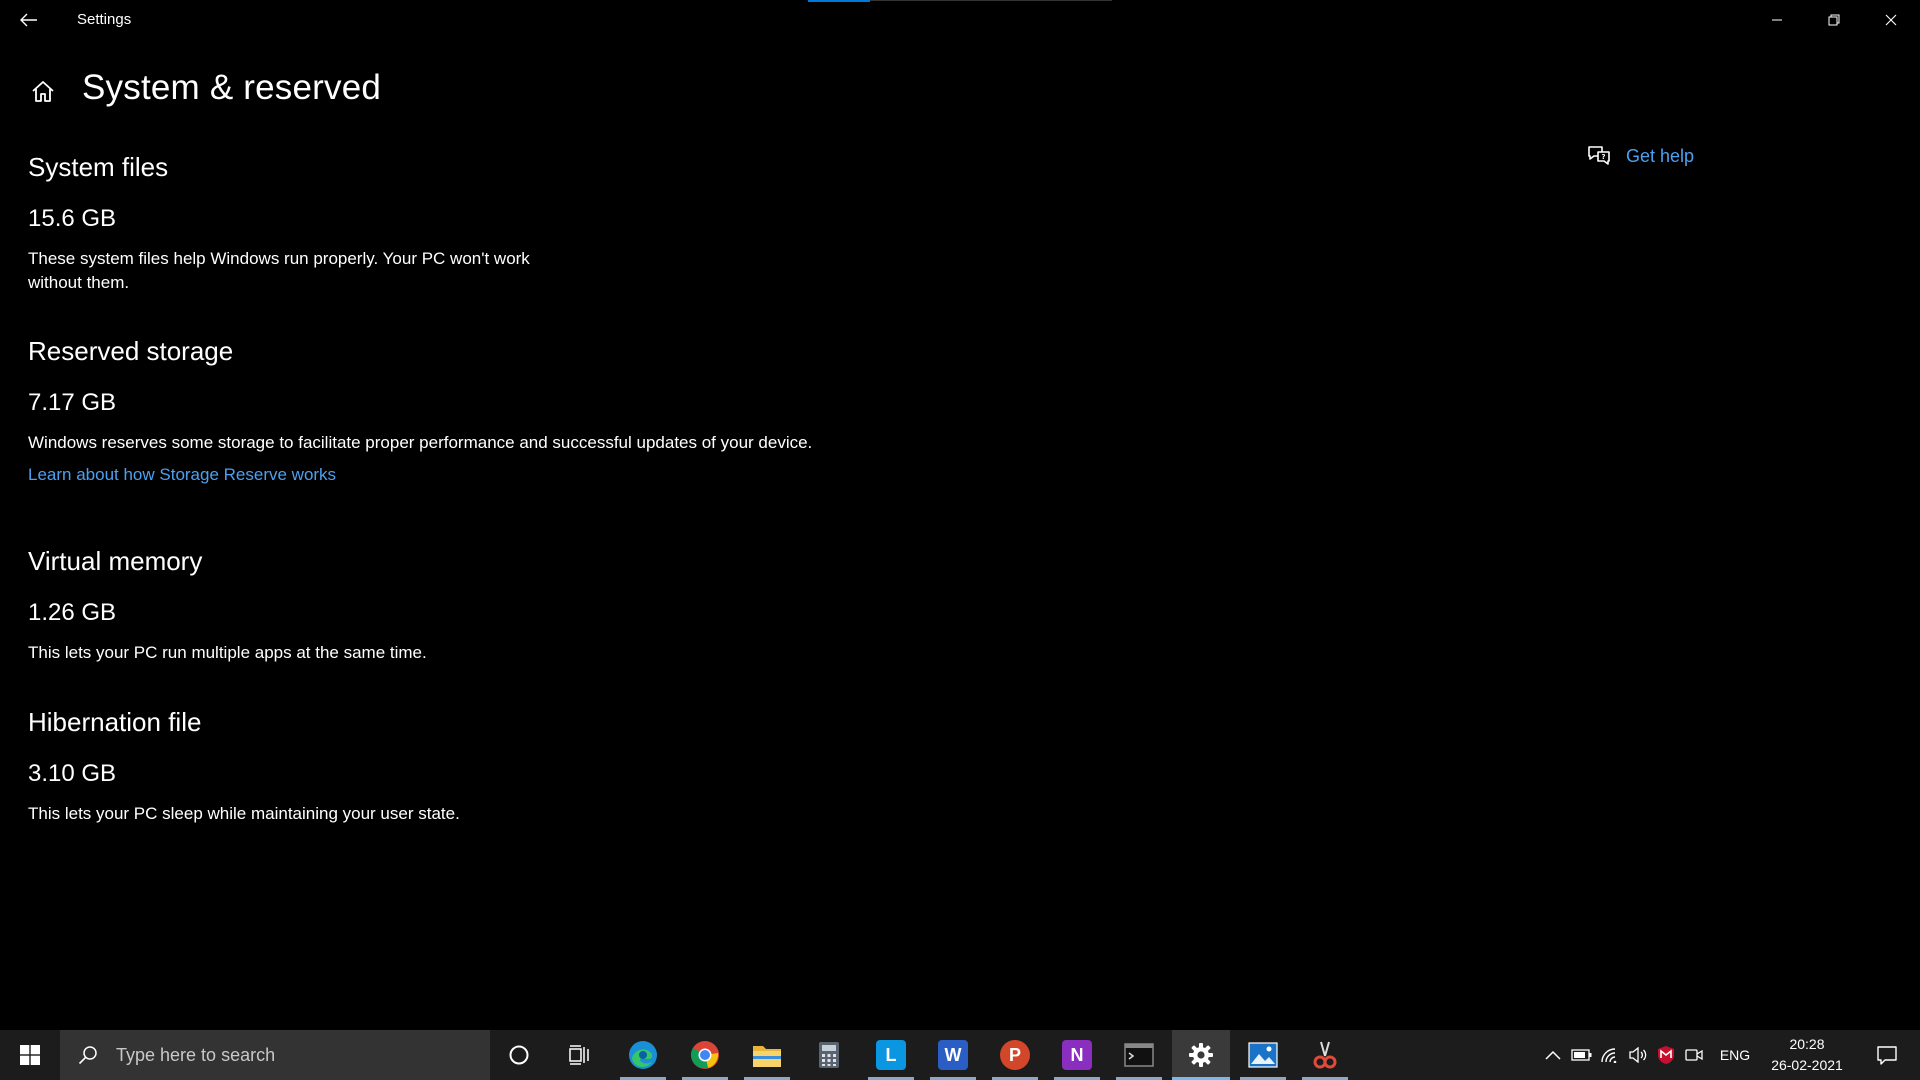 Image resolution: width=1920 pixels, height=1080 pixels. I want to click on speaker-icon, so click(1638, 1055).